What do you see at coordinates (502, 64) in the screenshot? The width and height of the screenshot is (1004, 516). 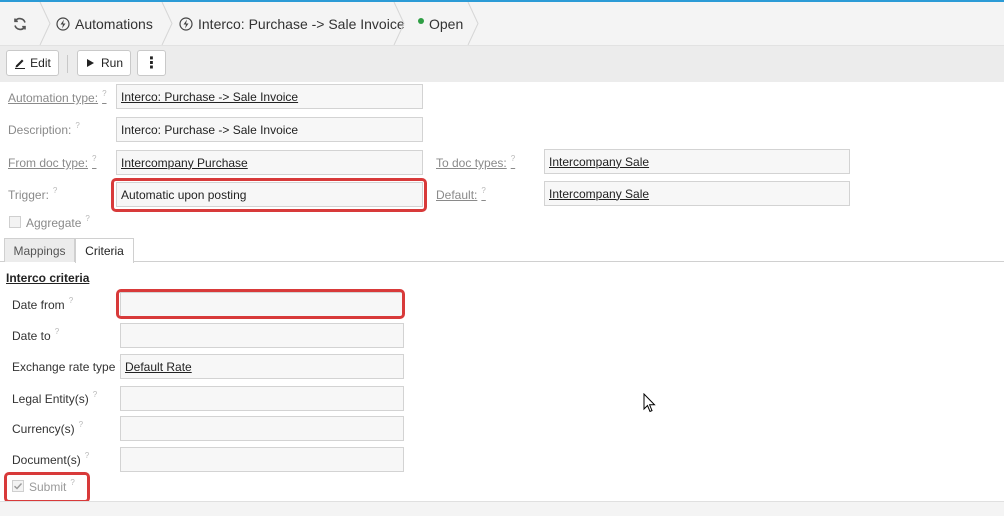 I see `toolbar: Edit Run ⋮` at bounding box center [502, 64].